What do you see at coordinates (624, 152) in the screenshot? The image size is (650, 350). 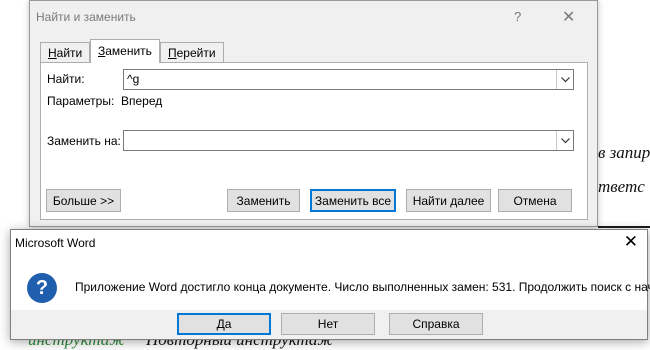 I see `document-text-fragment: в запир` at bounding box center [624, 152].